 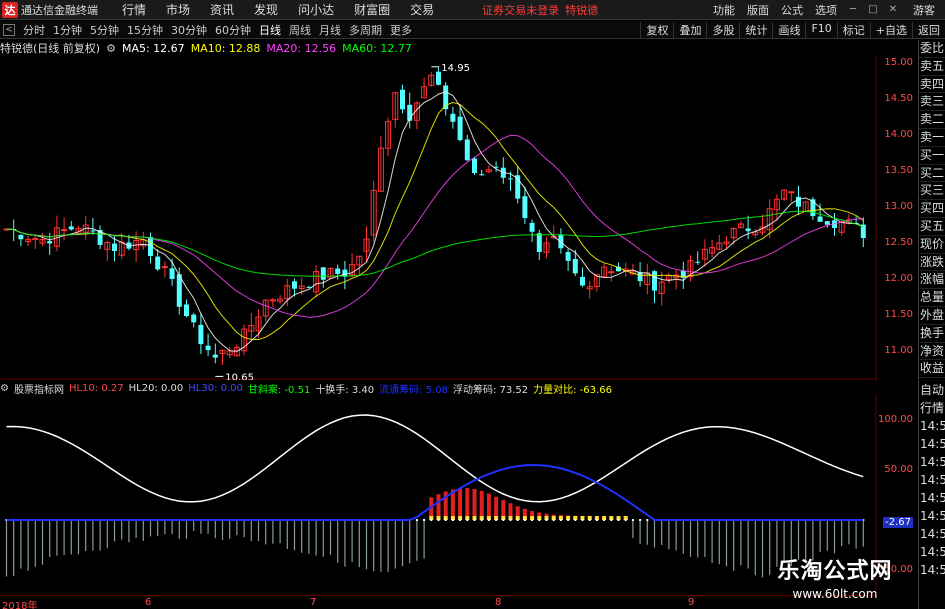 I want to click on indicator-bar-positive, so click(x=474, y=504).